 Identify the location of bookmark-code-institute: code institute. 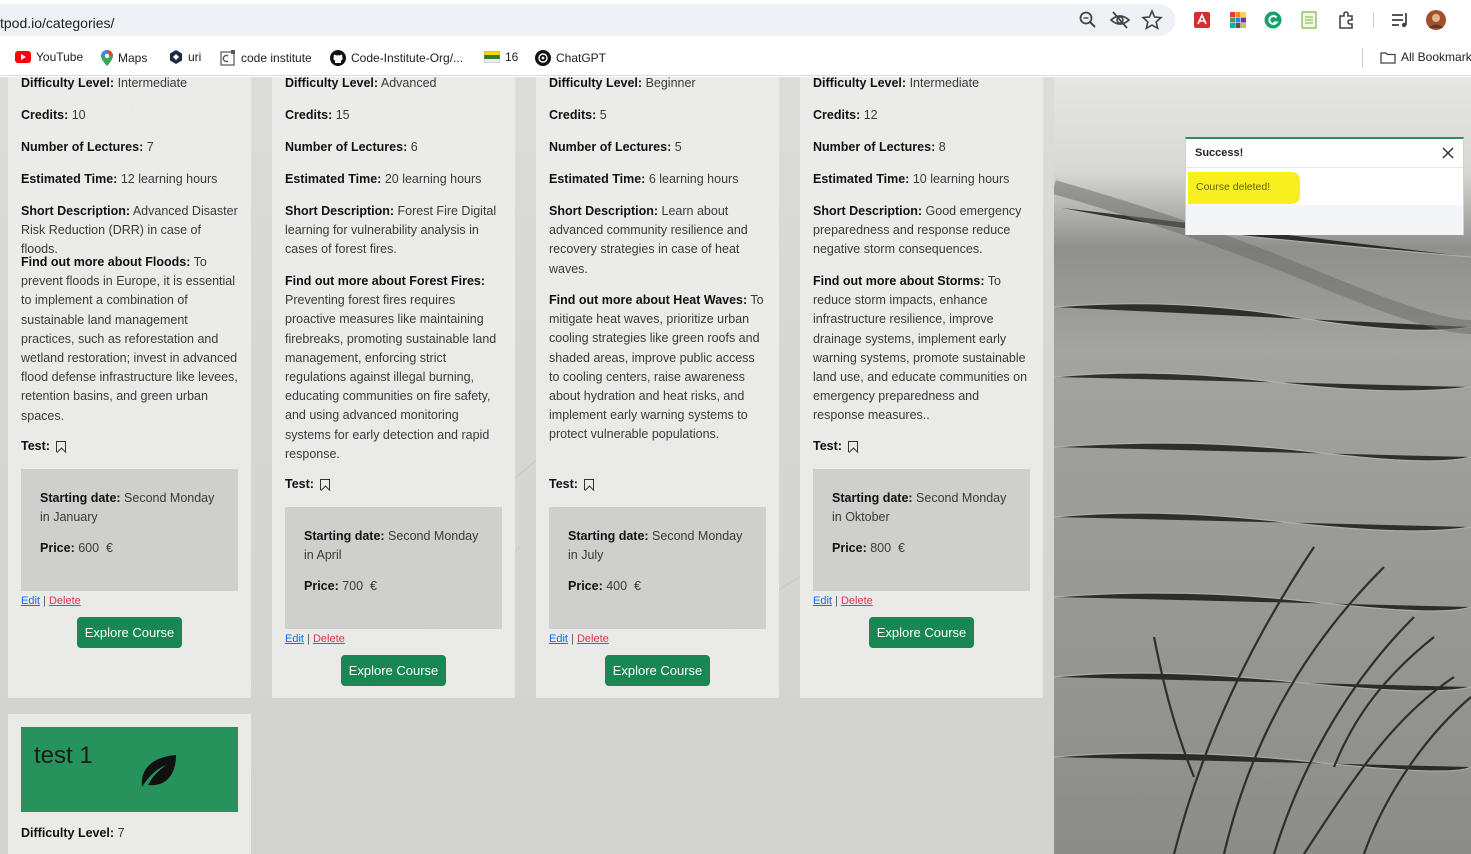
(266, 58).